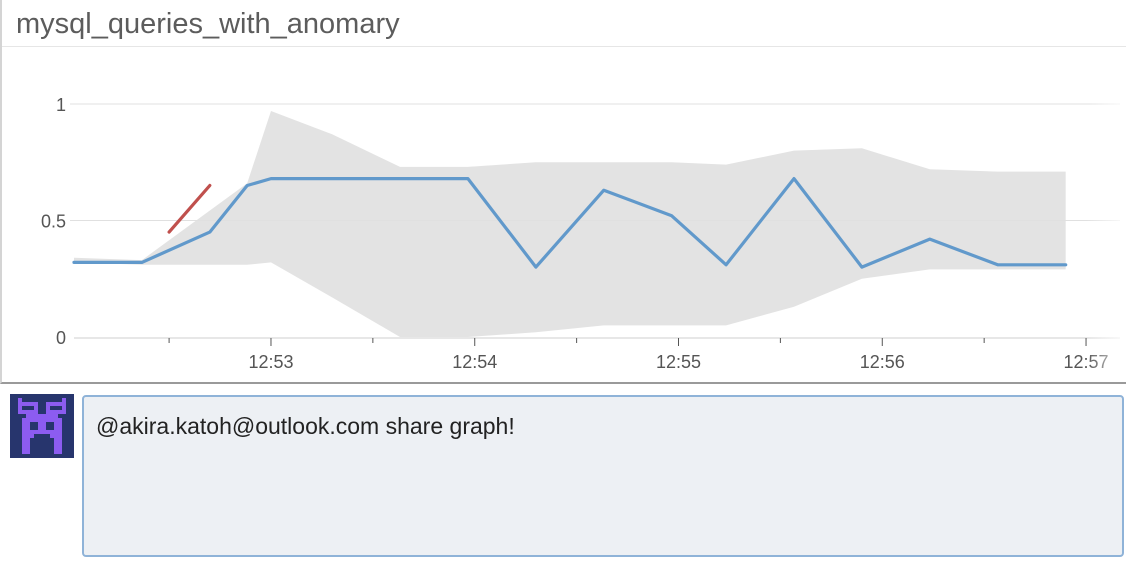  I want to click on x-tick-label: 12:55, so click(678, 362).